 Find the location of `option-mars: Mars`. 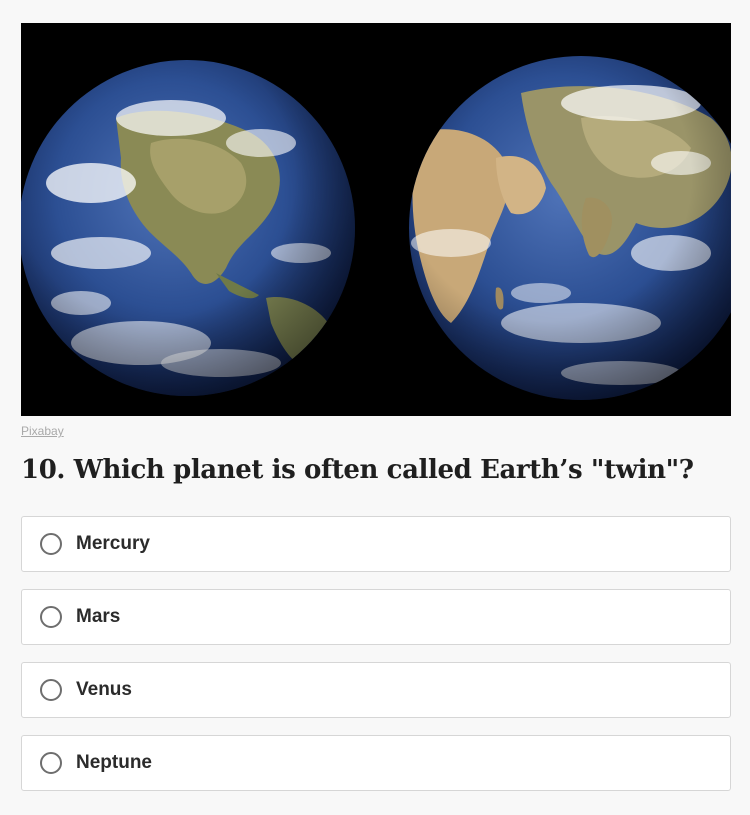

option-mars: Mars is located at coordinates (376, 617).